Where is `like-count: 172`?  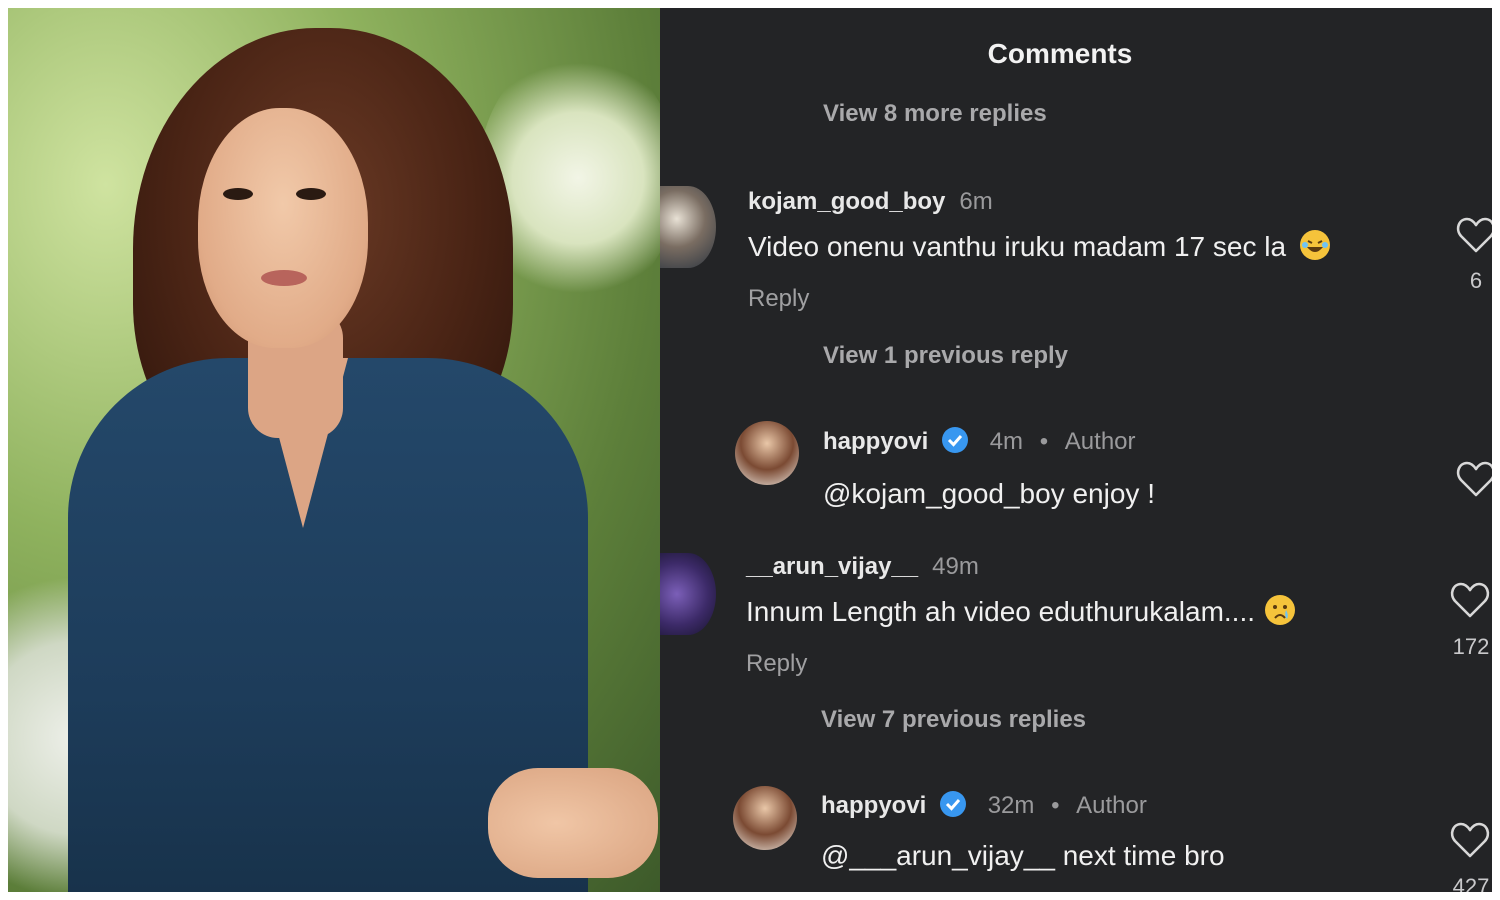
like-count: 172 is located at coordinates (1471, 646).